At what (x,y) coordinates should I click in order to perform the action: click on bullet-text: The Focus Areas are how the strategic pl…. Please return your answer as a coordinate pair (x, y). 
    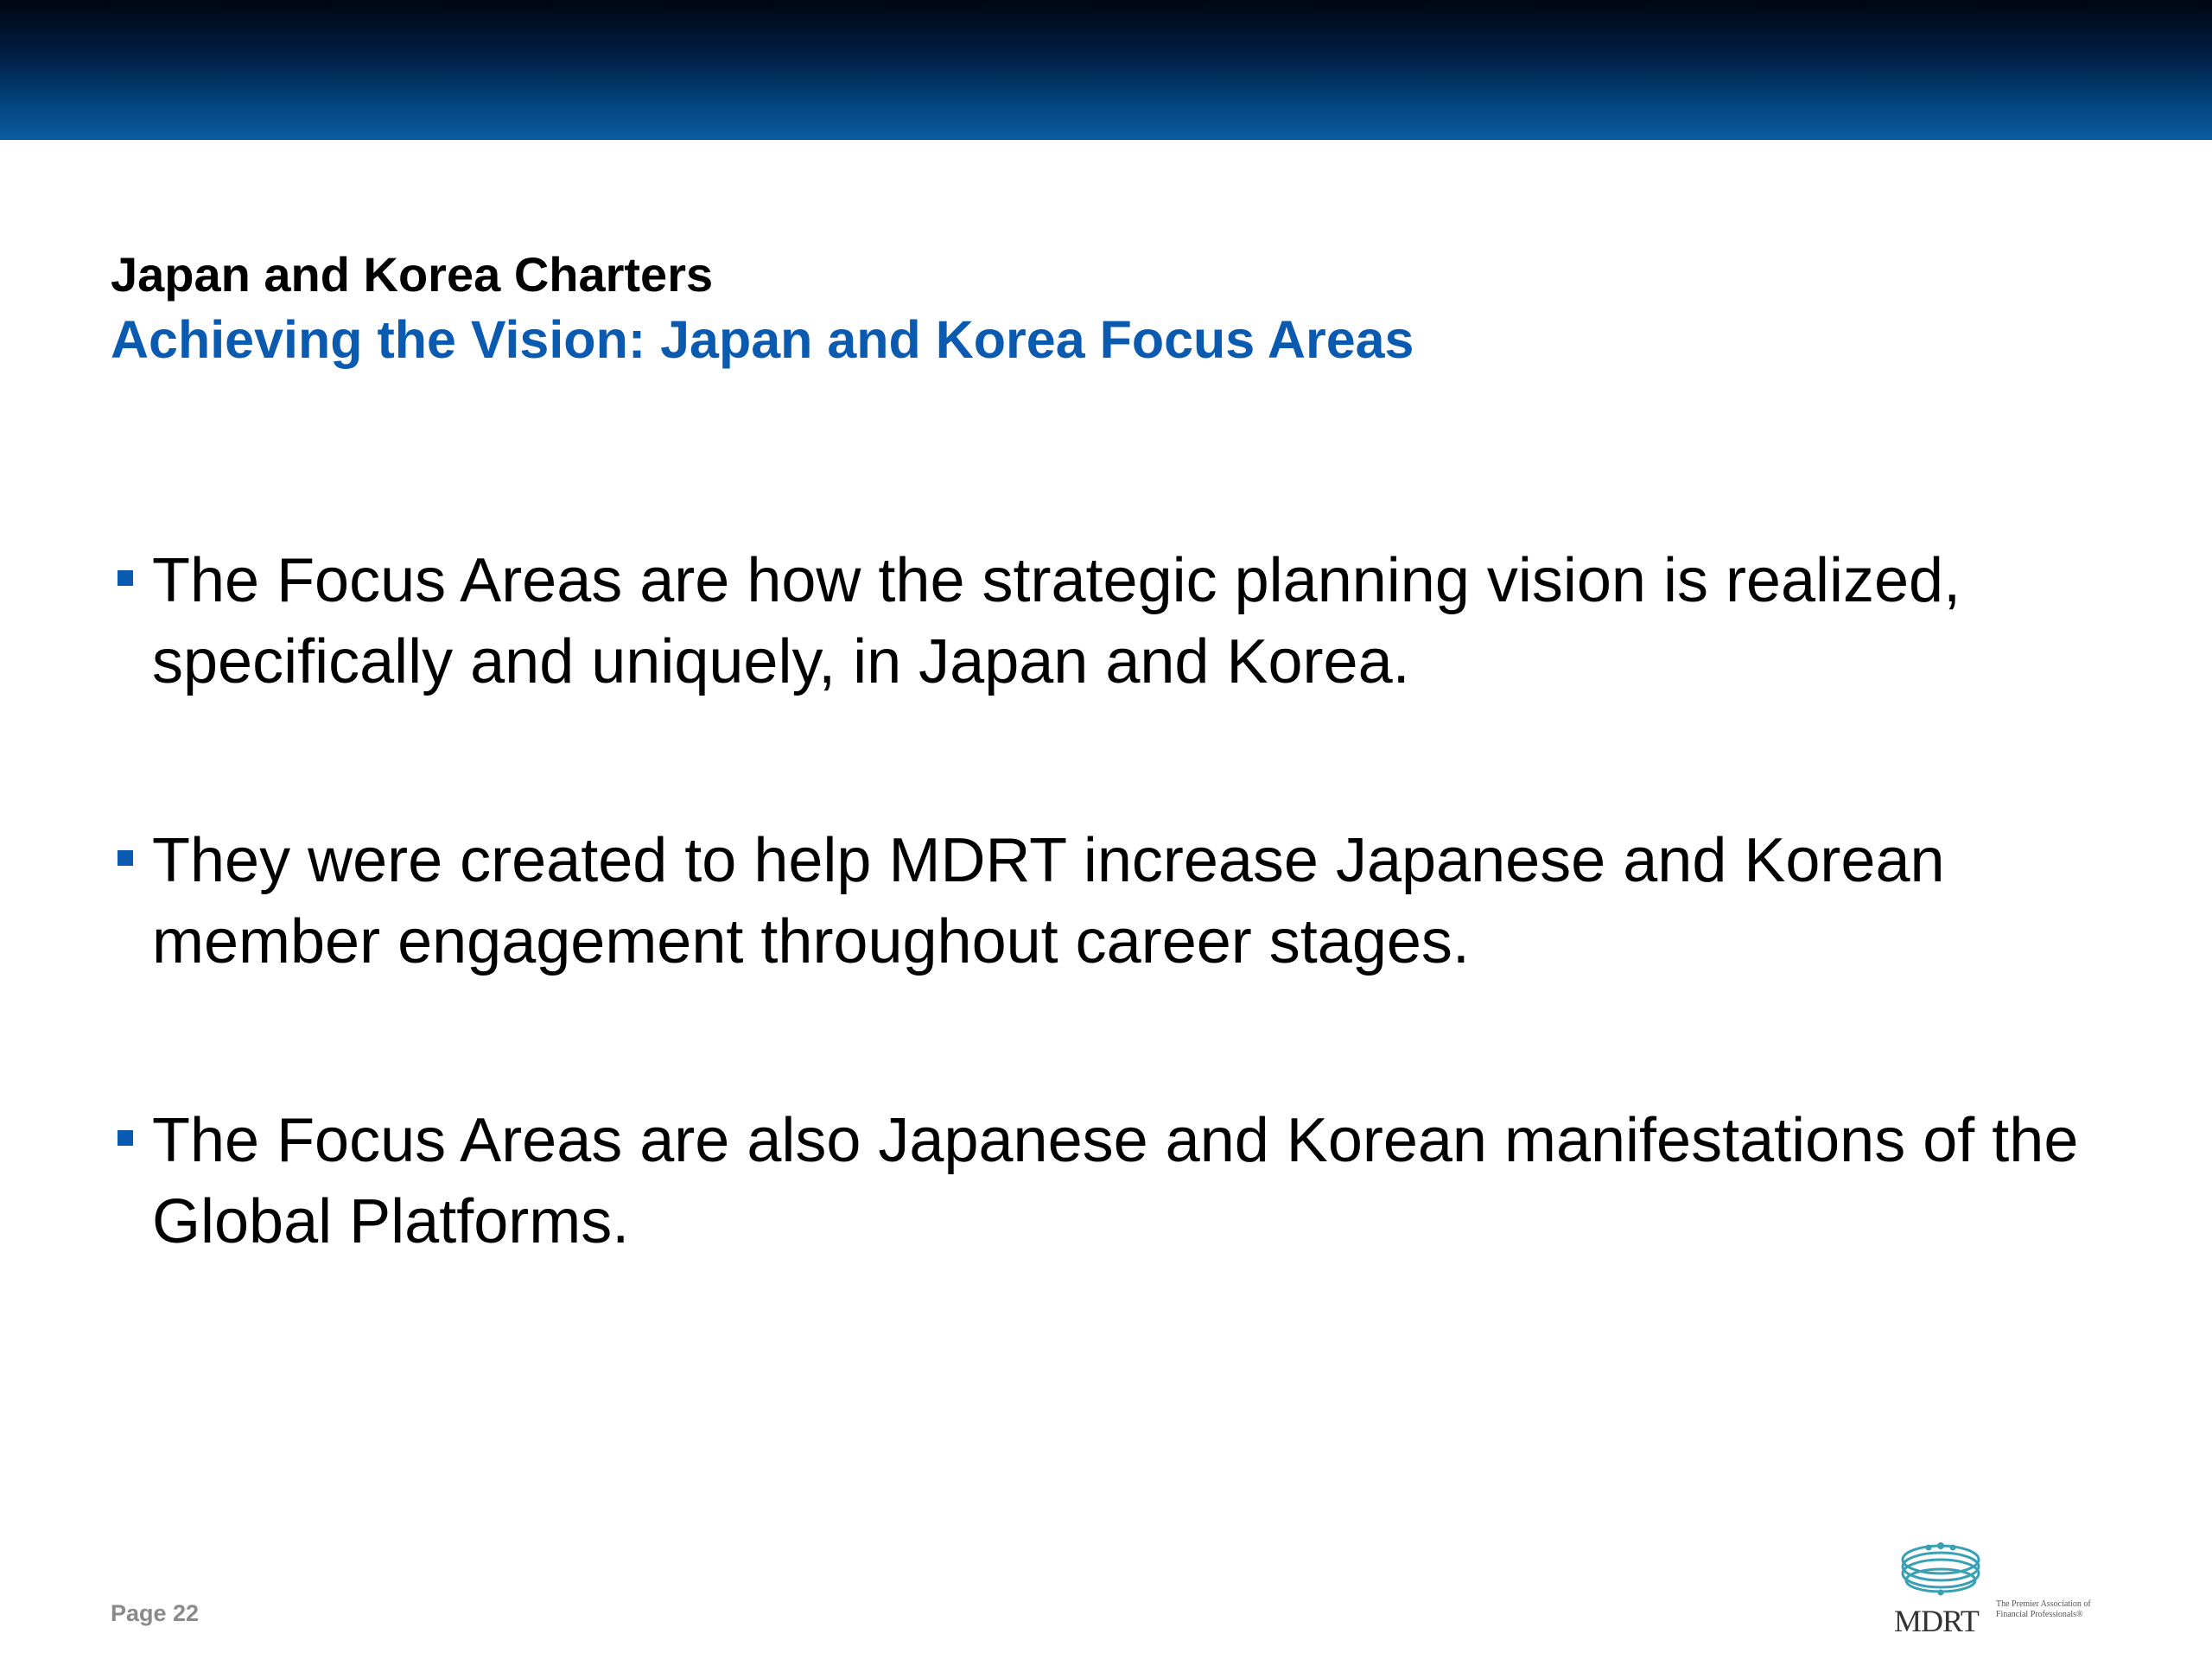
    Looking at the image, I should click on (1056, 621).